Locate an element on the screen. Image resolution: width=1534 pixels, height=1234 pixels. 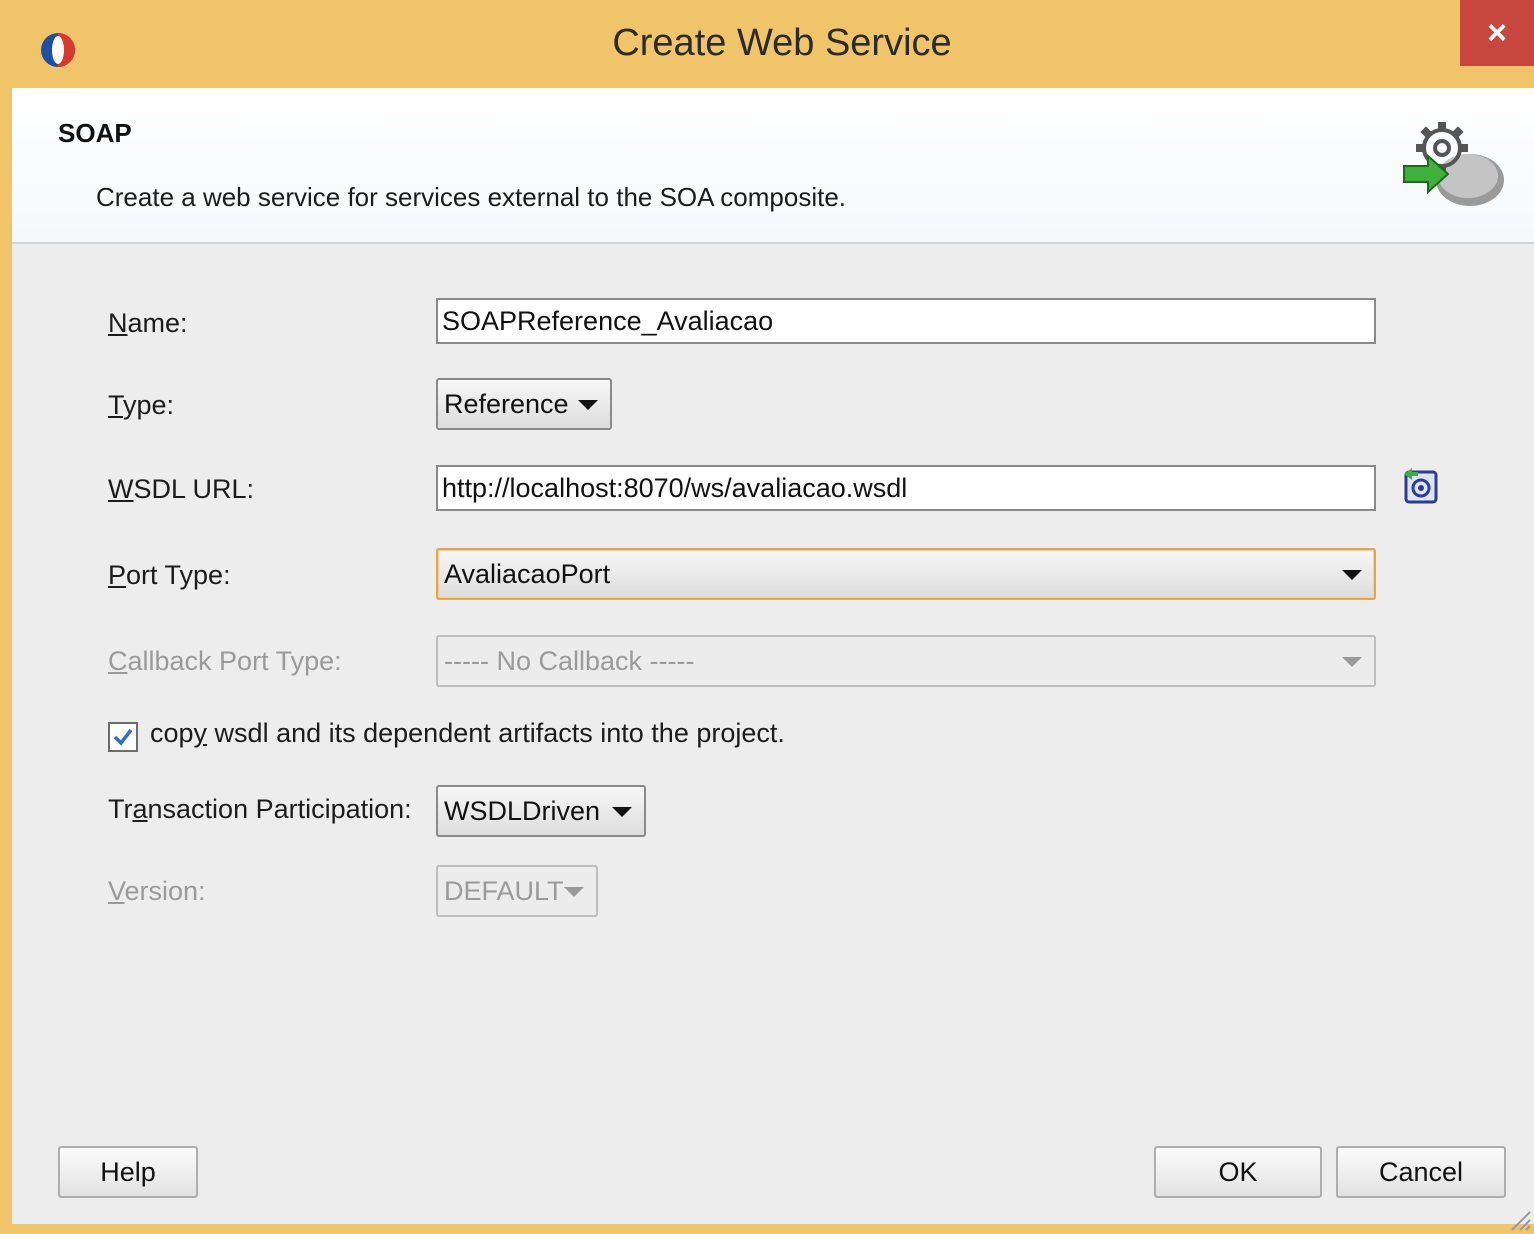
port-type-select: AvaliacaoPort is located at coordinates (906, 574).